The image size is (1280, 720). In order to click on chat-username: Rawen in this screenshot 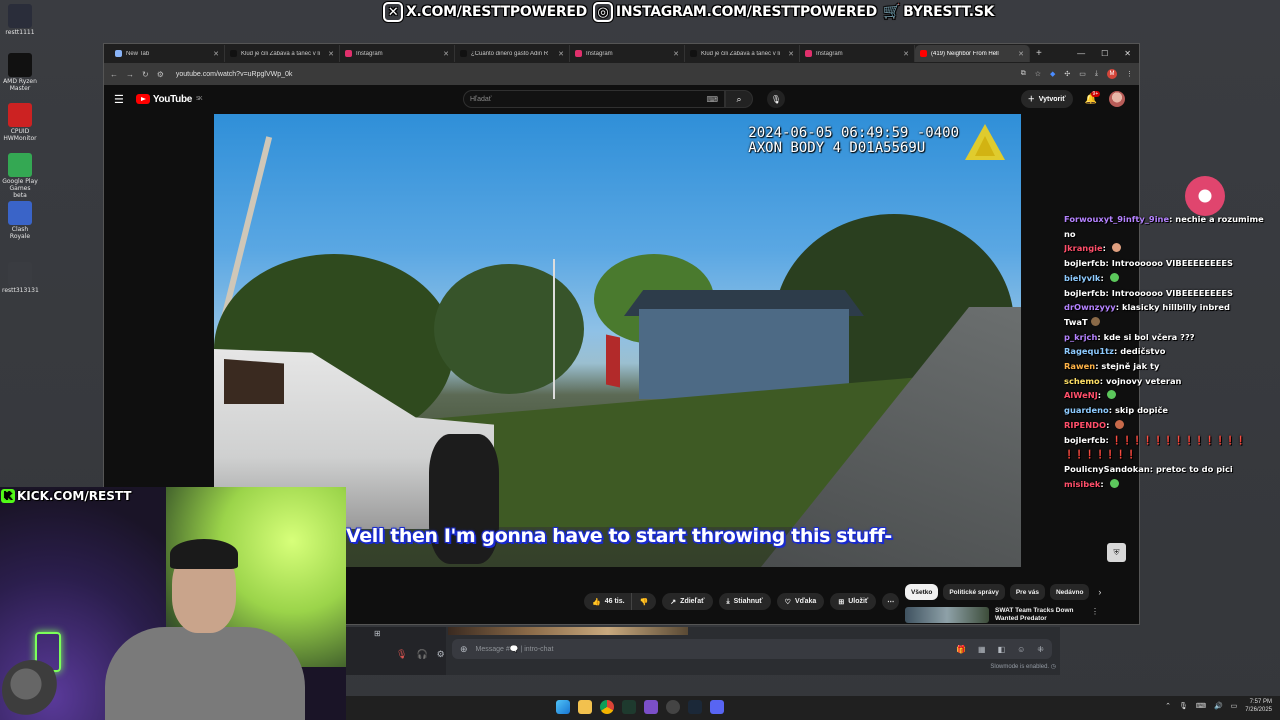, I will do `click(1079, 366)`.